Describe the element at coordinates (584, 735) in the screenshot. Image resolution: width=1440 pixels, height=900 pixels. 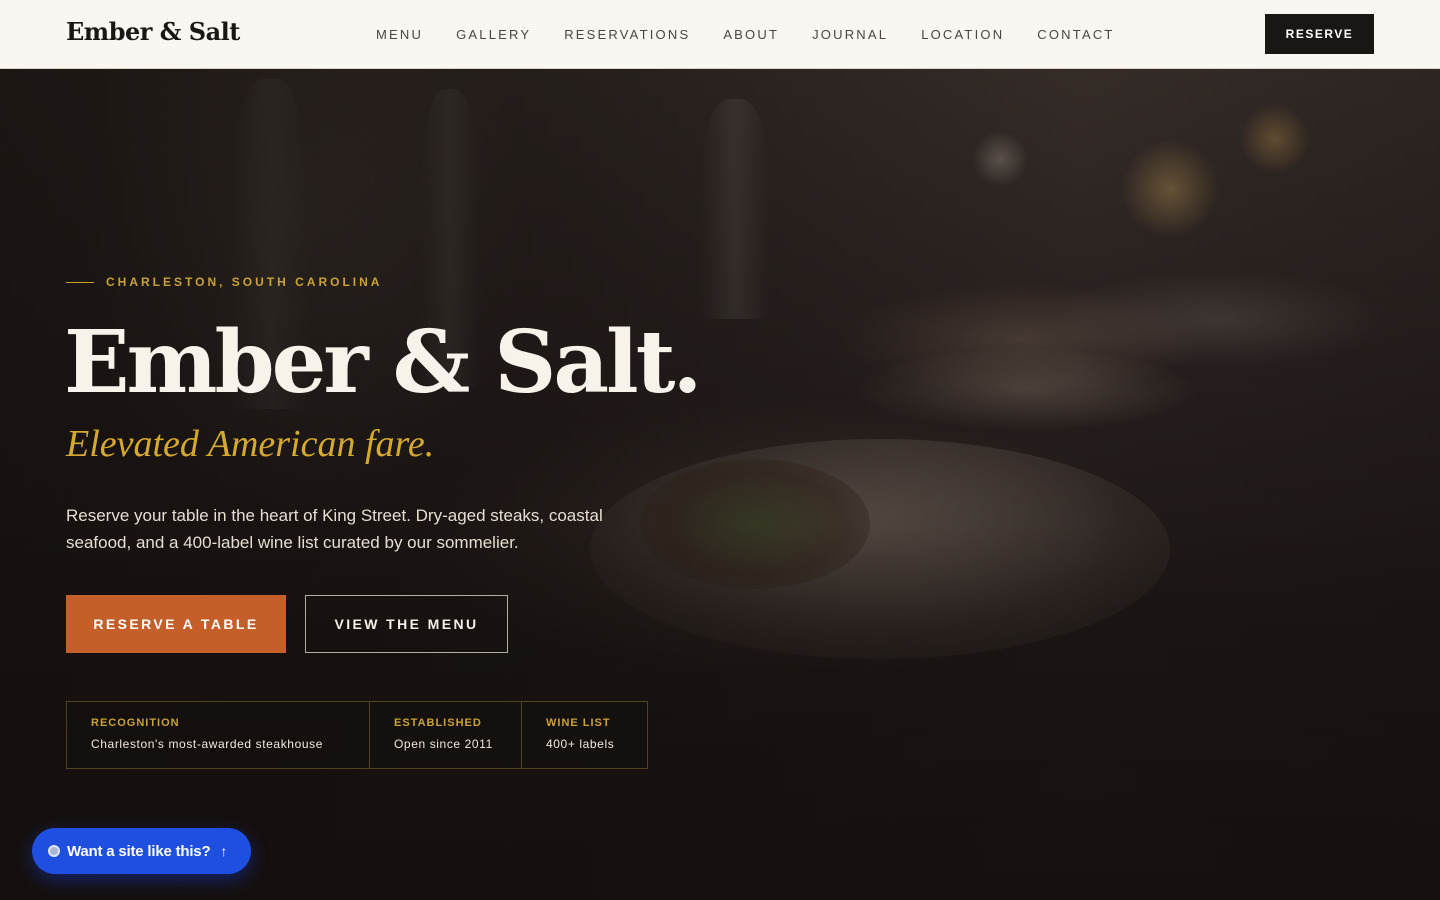
I see `stat-wine-list: WINE LIST 400+ labels` at that location.